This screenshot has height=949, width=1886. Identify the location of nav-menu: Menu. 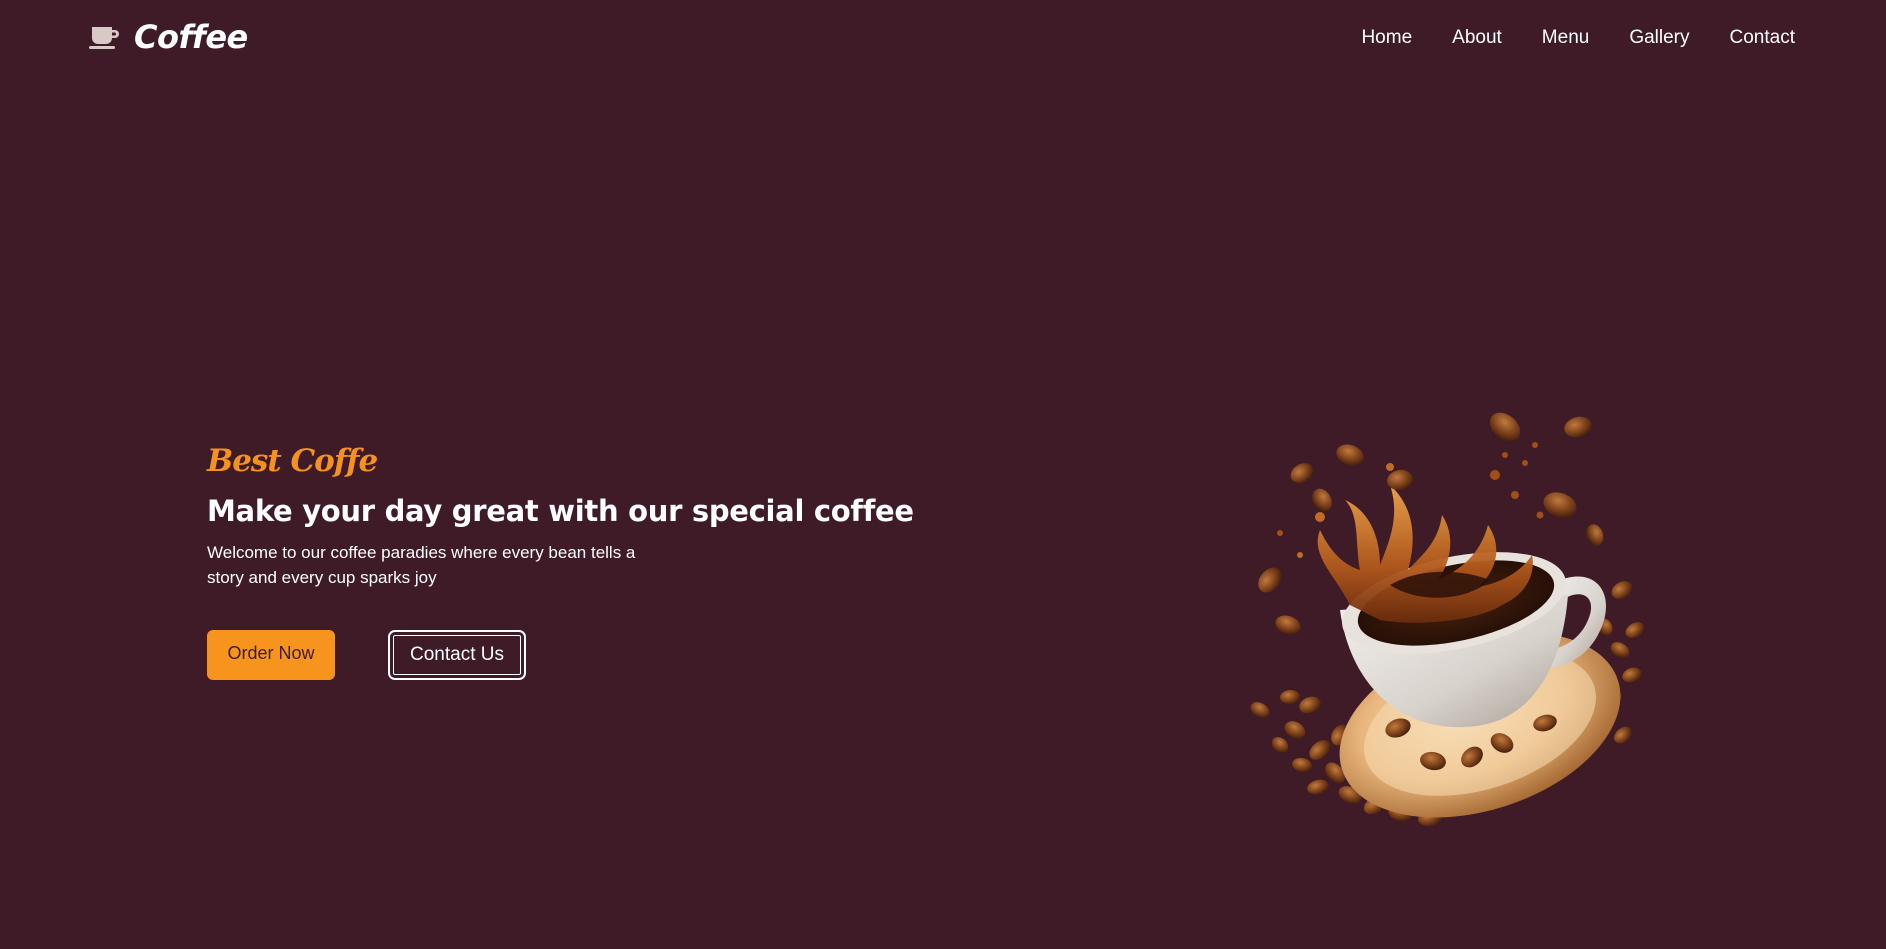
(1566, 38).